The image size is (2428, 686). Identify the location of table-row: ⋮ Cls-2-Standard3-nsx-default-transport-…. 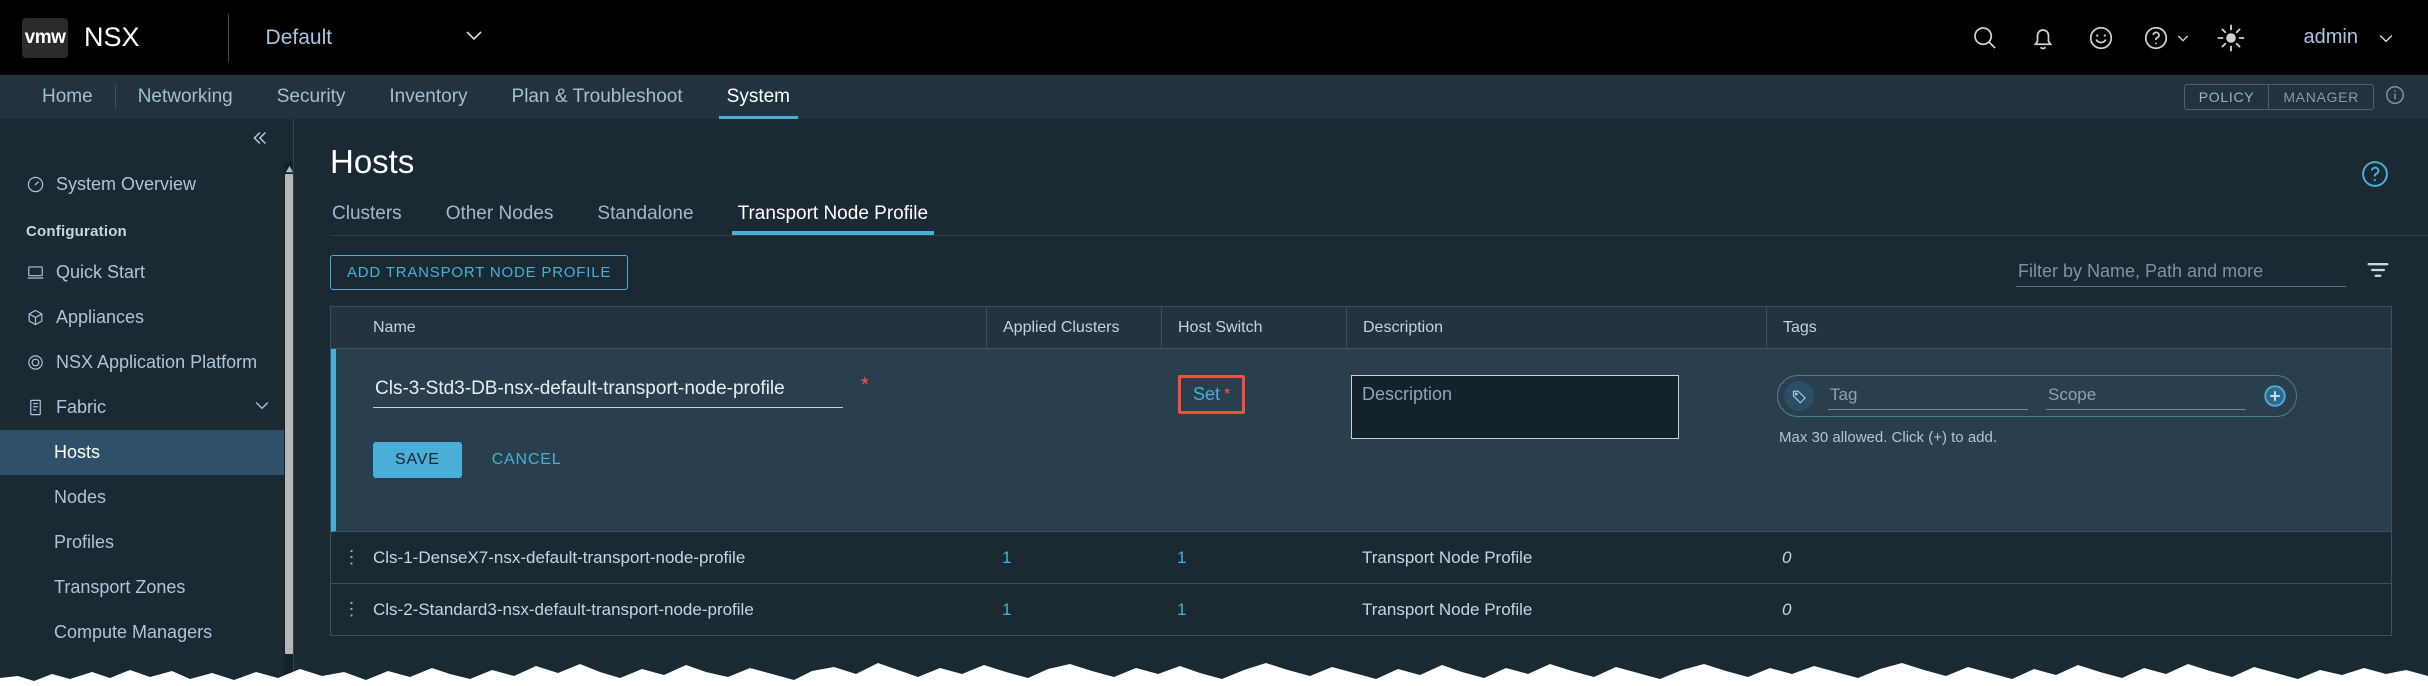
(1361, 610).